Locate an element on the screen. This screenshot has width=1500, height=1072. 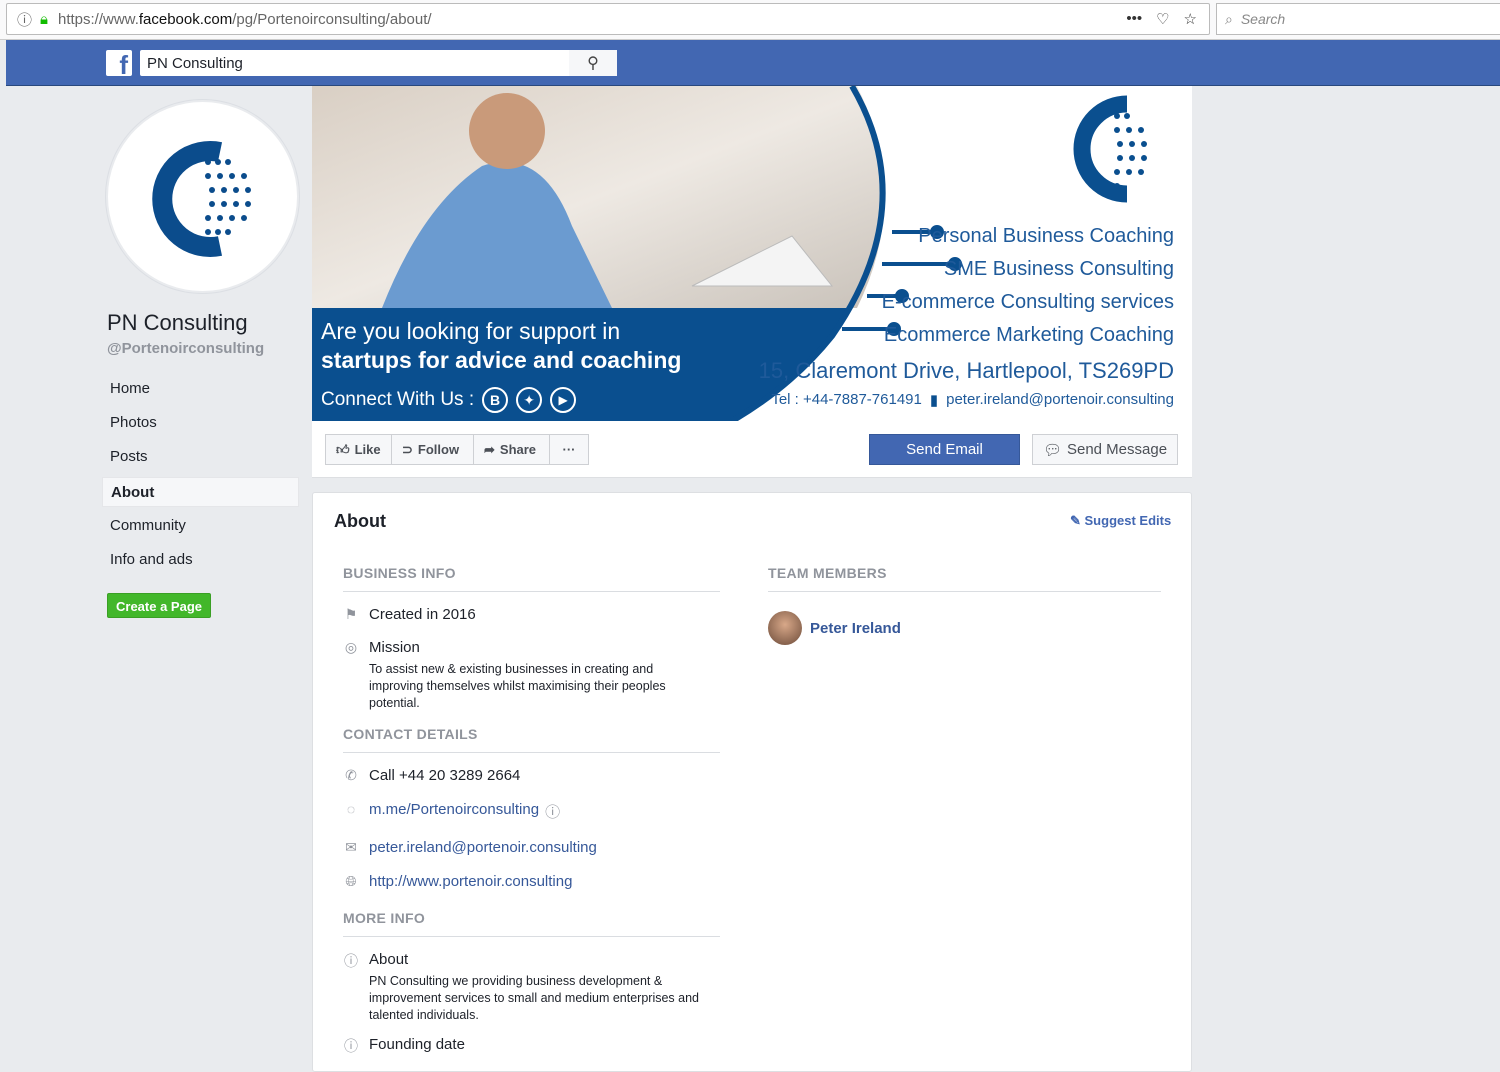
about-label: About is located at coordinates (389, 959).